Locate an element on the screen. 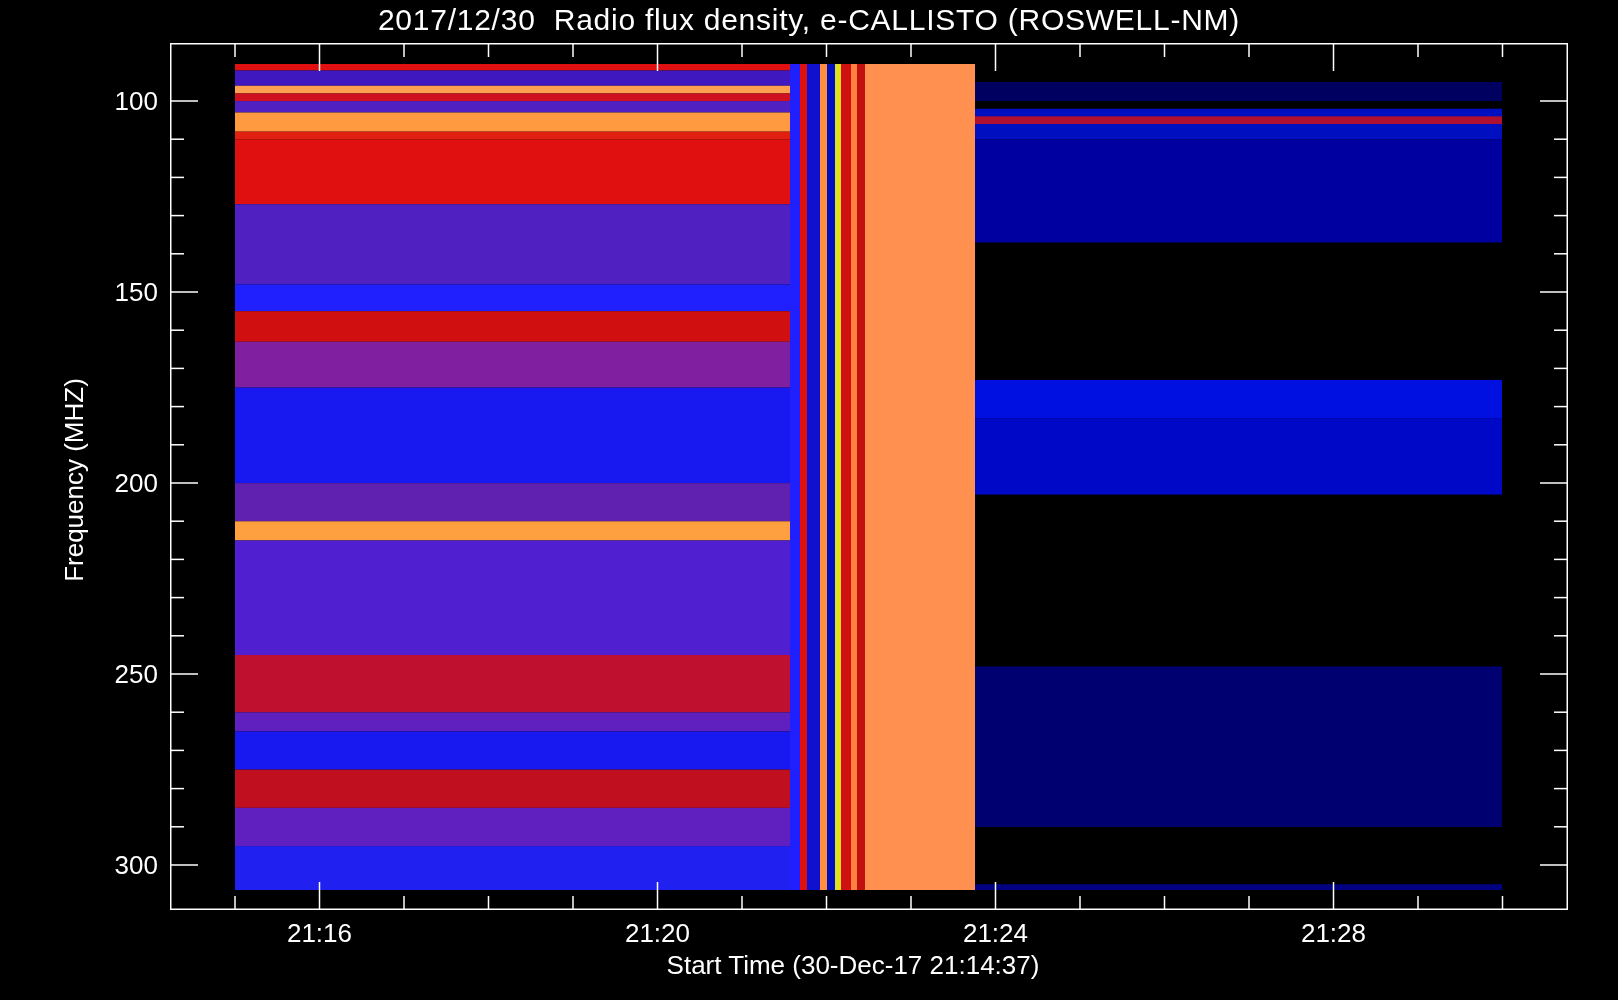 The width and height of the screenshot is (1618, 1000). x-axis-label: Start Time (30-Dec-17 21:14:37) is located at coordinates (853, 965).